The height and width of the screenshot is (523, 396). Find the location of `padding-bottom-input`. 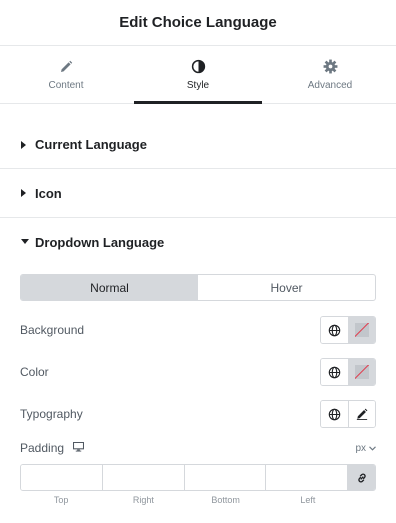

padding-bottom-input is located at coordinates (225, 477).